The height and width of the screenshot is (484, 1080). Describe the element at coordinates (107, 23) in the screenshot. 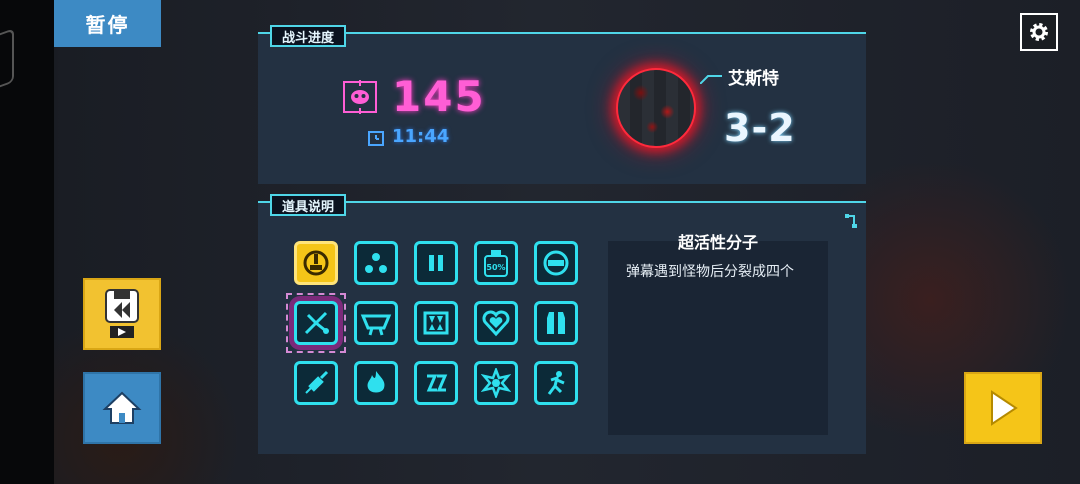

I see `pause-tab: 暂停` at that location.